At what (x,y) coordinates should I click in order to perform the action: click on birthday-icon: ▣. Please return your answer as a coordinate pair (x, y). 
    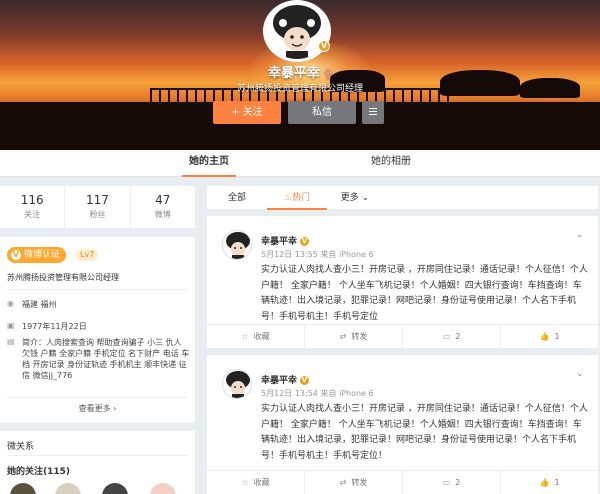
    Looking at the image, I should click on (11, 325).